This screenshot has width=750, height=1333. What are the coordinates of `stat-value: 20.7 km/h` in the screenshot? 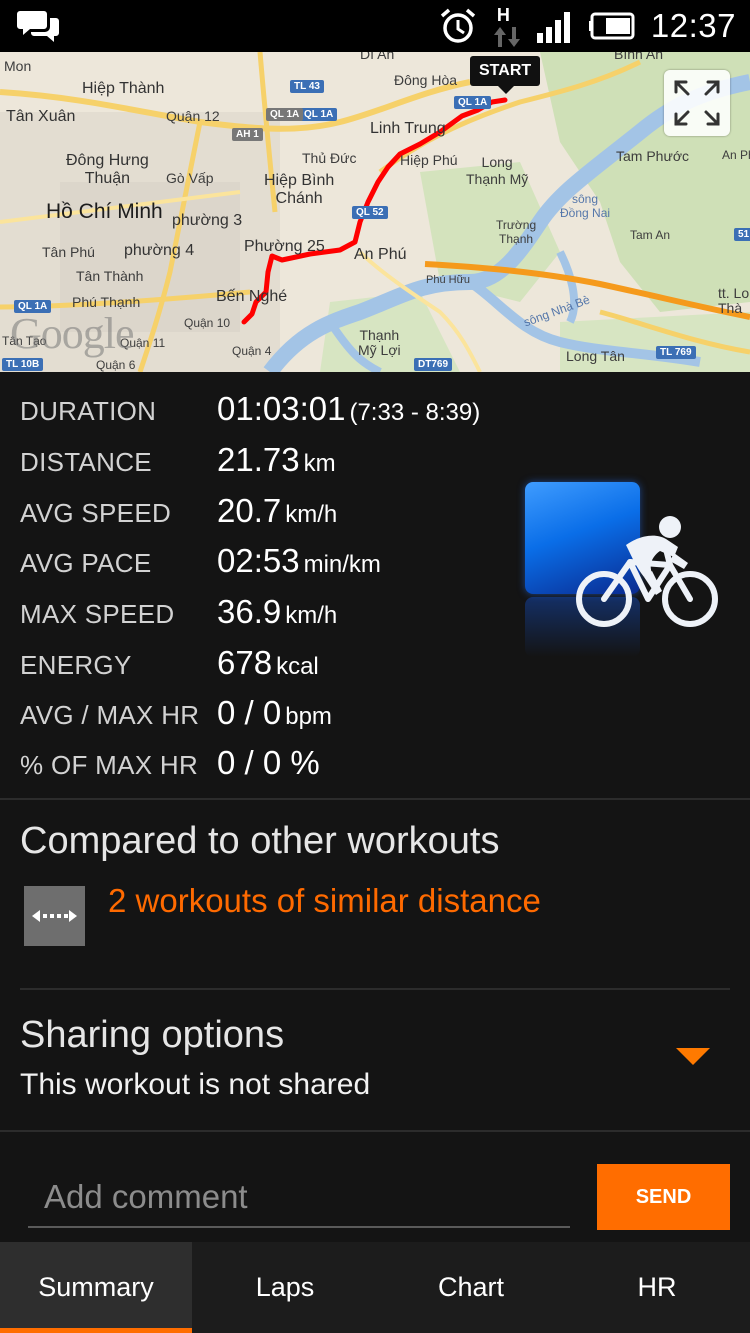 It's located at (277, 510).